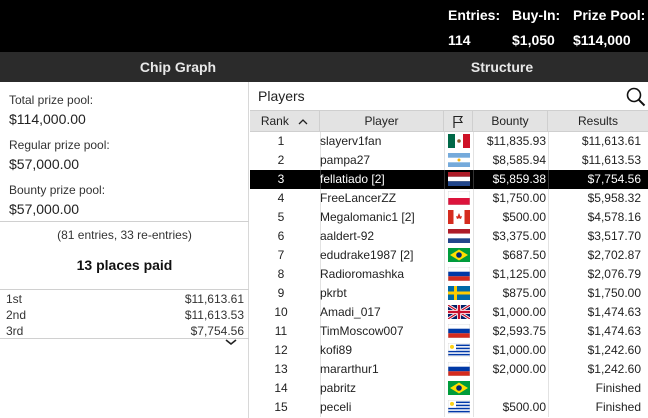 This screenshot has height=418, width=648. I want to click on player-row: 14 pabritz Finished, so click(449, 388).